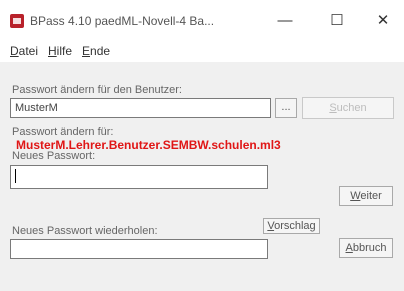 The image size is (404, 291). I want to click on menu-ende: Ende, so click(96, 51).